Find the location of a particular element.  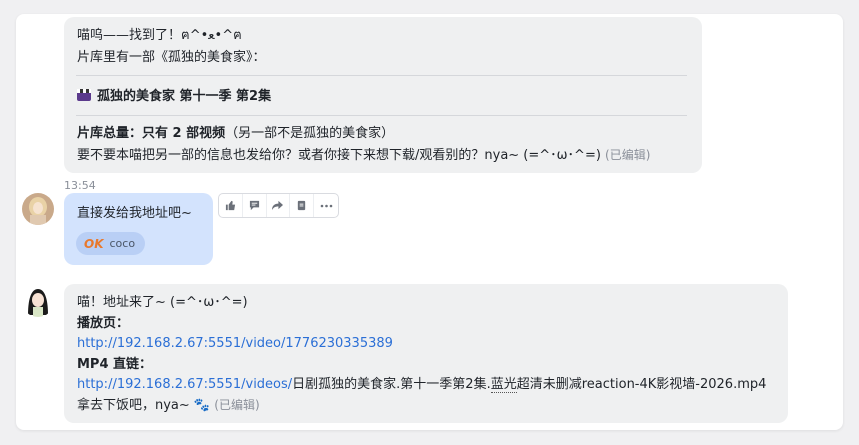

user-message-text: 直接发给我地址吧~ is located at coordinates (134, 213).